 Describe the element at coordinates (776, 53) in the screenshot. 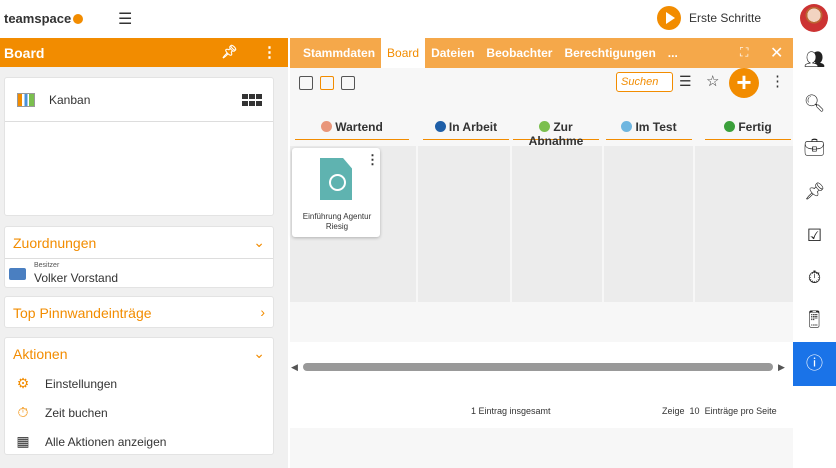

I see `close-icon: ✕` at that location.